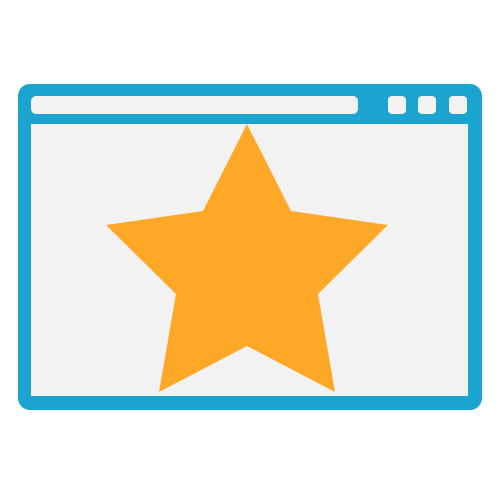 This screenshot has width=500, height=500. I want to click on address-bar, so click(194, 105).